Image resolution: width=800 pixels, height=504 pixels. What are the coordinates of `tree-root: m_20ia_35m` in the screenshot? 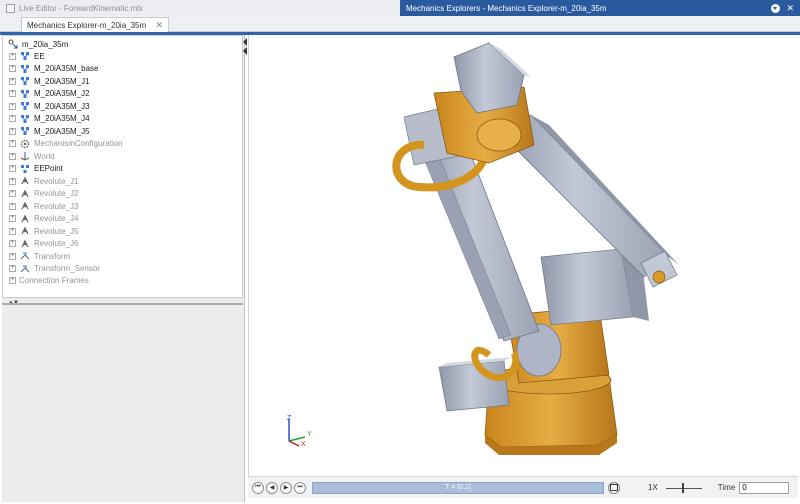 It's located at (37, 44).